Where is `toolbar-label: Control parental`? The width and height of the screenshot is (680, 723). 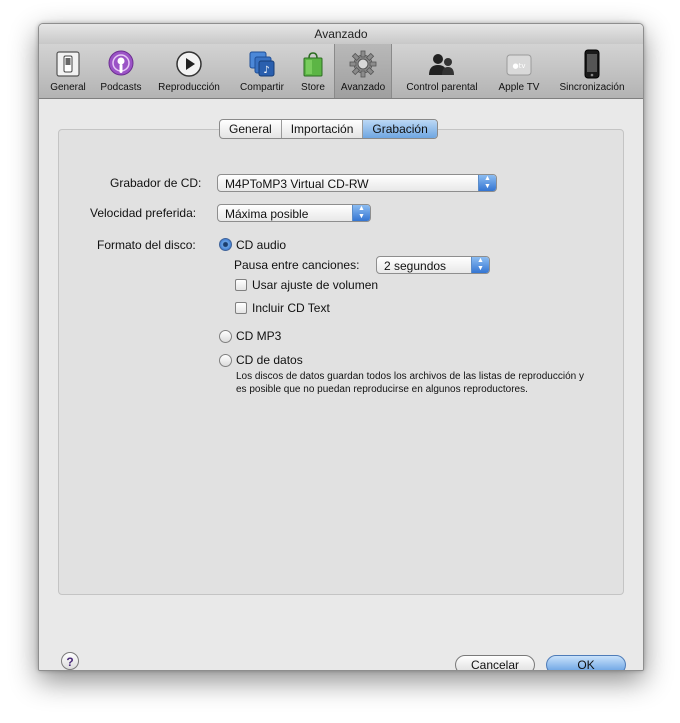
toolbar-label: Control parental is located at coordinates (442, 87).